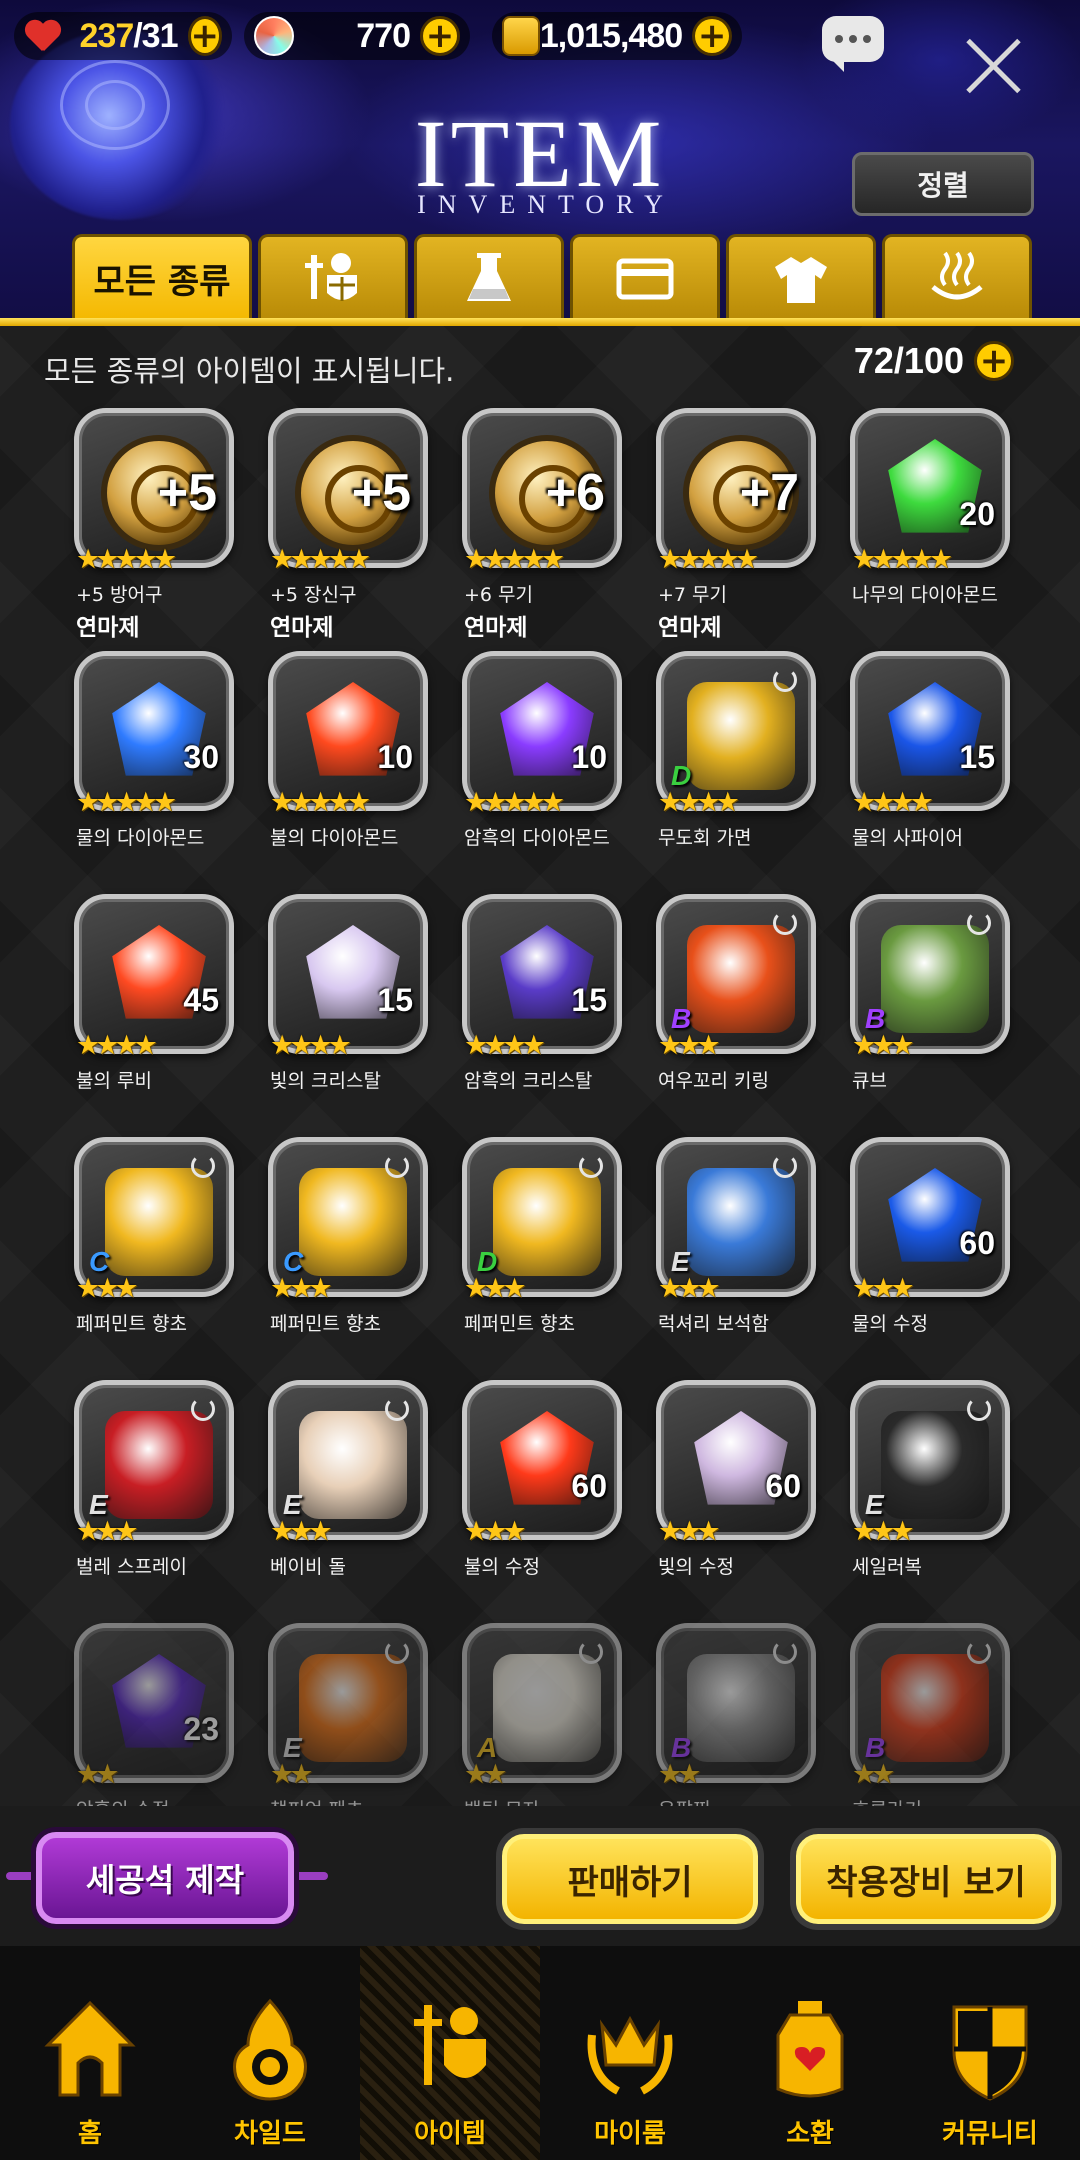  Describe the element at coordinates (450, 2134) in the screenshot. I see `nav-label: 아이템` at that location.